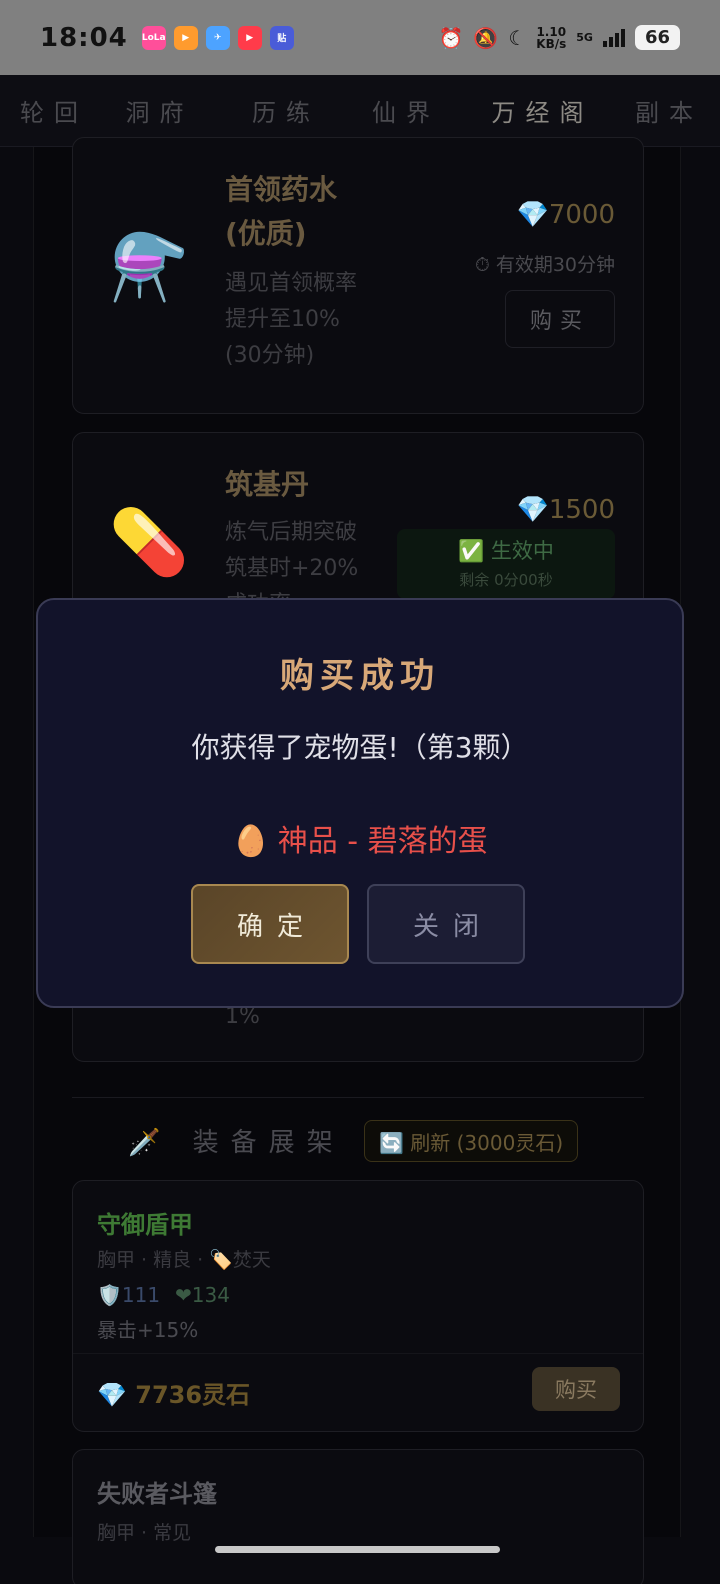 The image size is (720, 1584). I want to click on potion-desc-line3: (30分钟), so click(270, 355).